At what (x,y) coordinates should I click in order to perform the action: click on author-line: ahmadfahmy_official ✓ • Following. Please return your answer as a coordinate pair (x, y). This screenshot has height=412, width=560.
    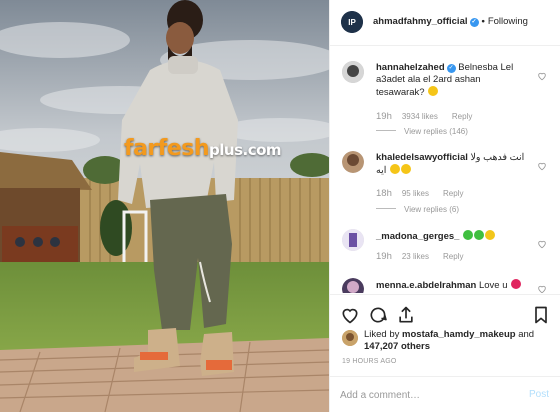
    Looking at the image, I should click on (450, 21).